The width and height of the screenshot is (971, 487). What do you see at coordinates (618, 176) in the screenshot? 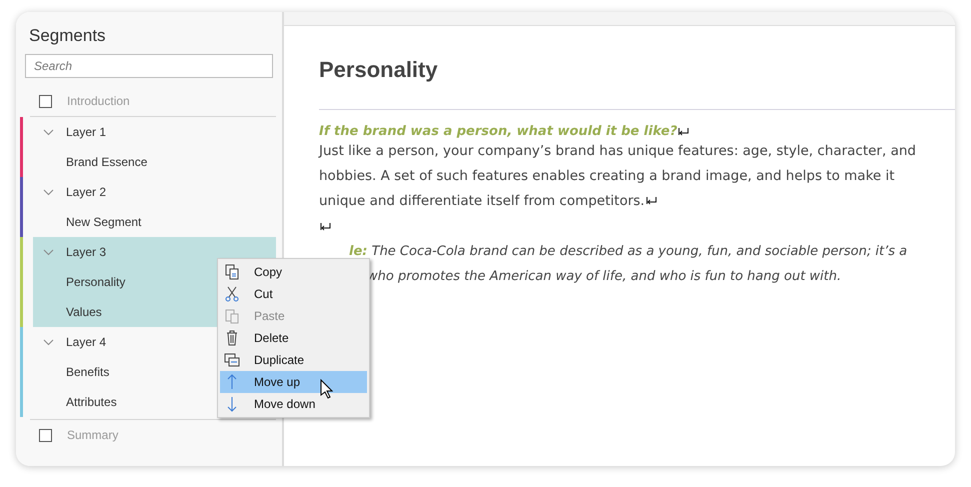
I see `body-paragraph: Just like a person, your company’s brand has unique features: age, style, character, and hobbies. A set of such features enables creating a brand image, and helps to make it unique and differentiate itself from competitors.` at bounding box center [618, 176].